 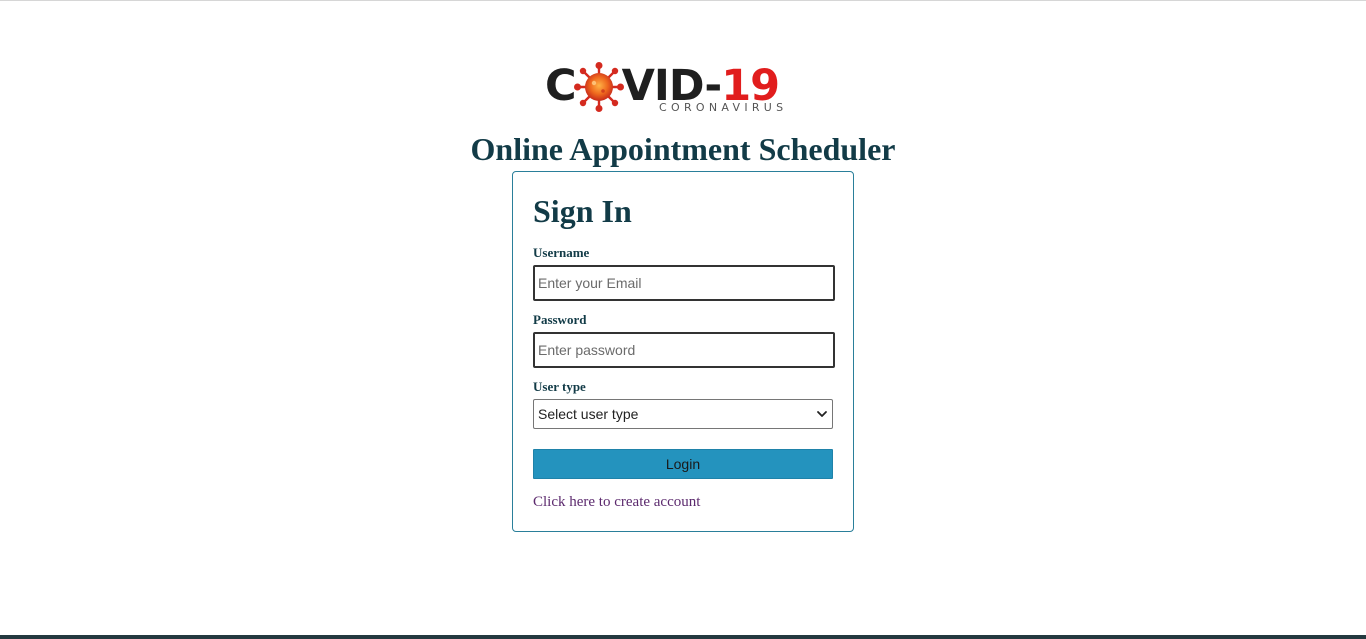 I want to click on coronavirus-icon, so click(x=598, y=87).